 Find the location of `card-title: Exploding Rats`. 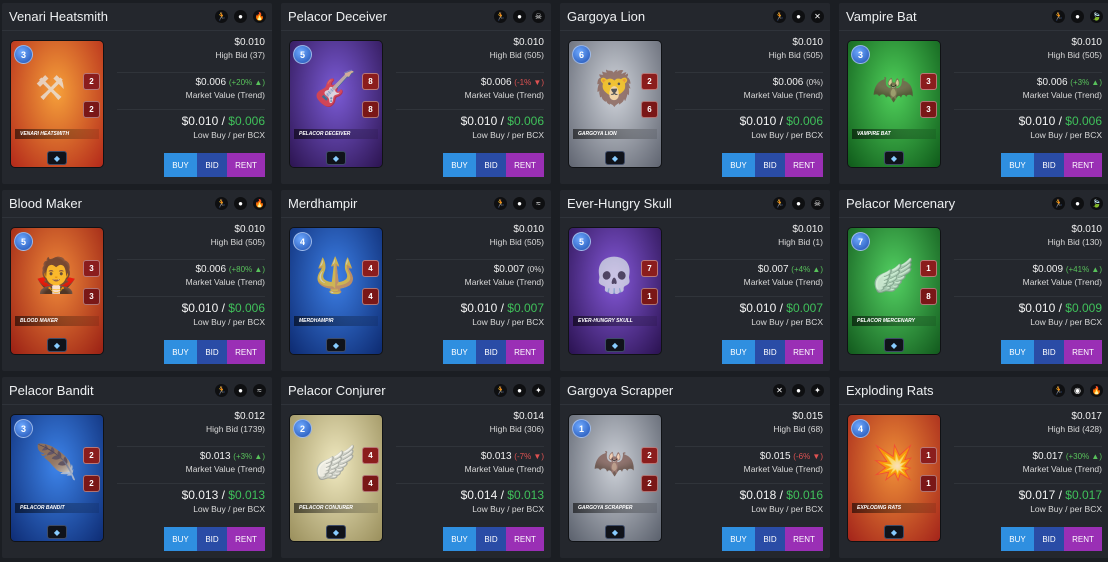

card-title: Exploding Rats is located at coordinates (949, 390).